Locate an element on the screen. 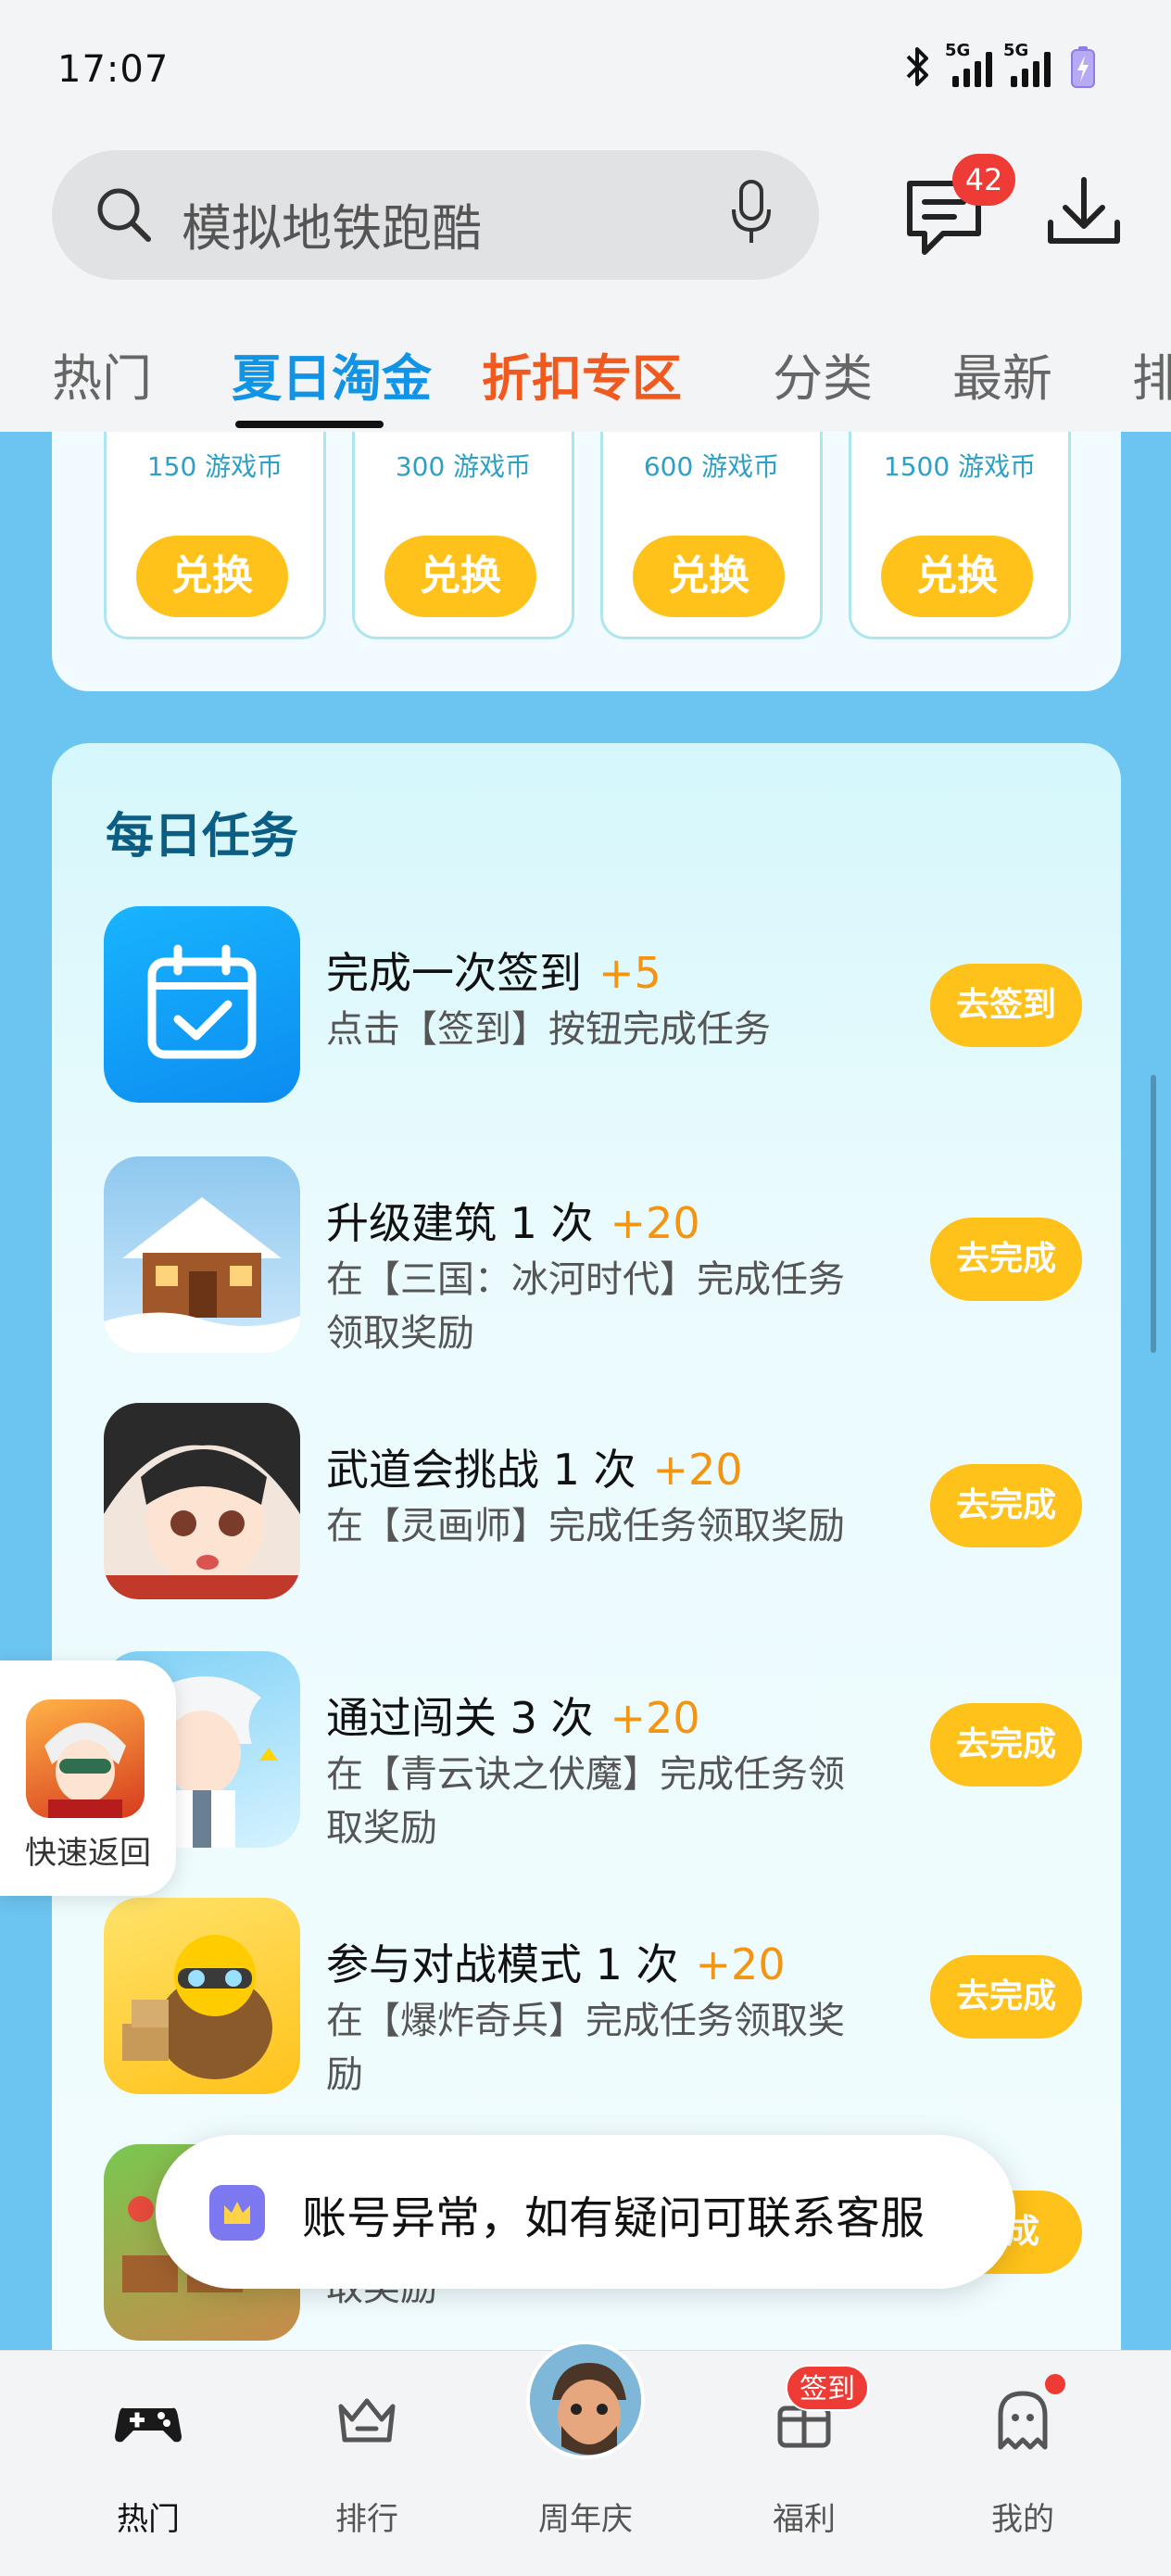 This screenshot has height=2576, width=1171. nav-label: 福利 is located at coordinates (805, 2519).